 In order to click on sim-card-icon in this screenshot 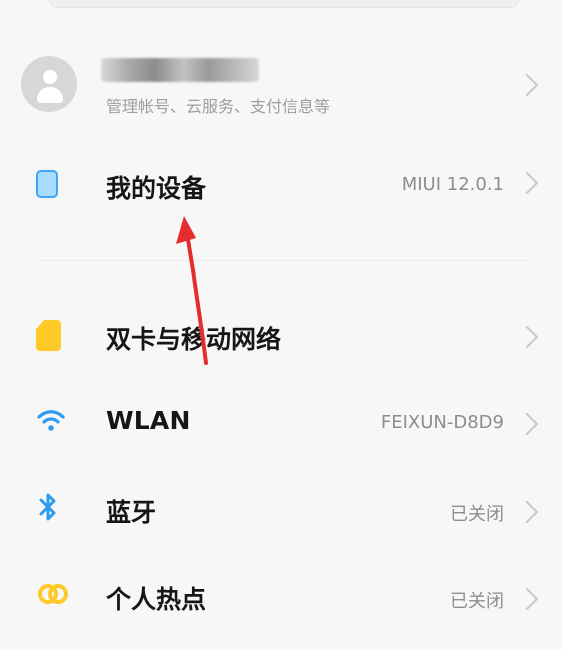, I will do `click(48, 335)`.